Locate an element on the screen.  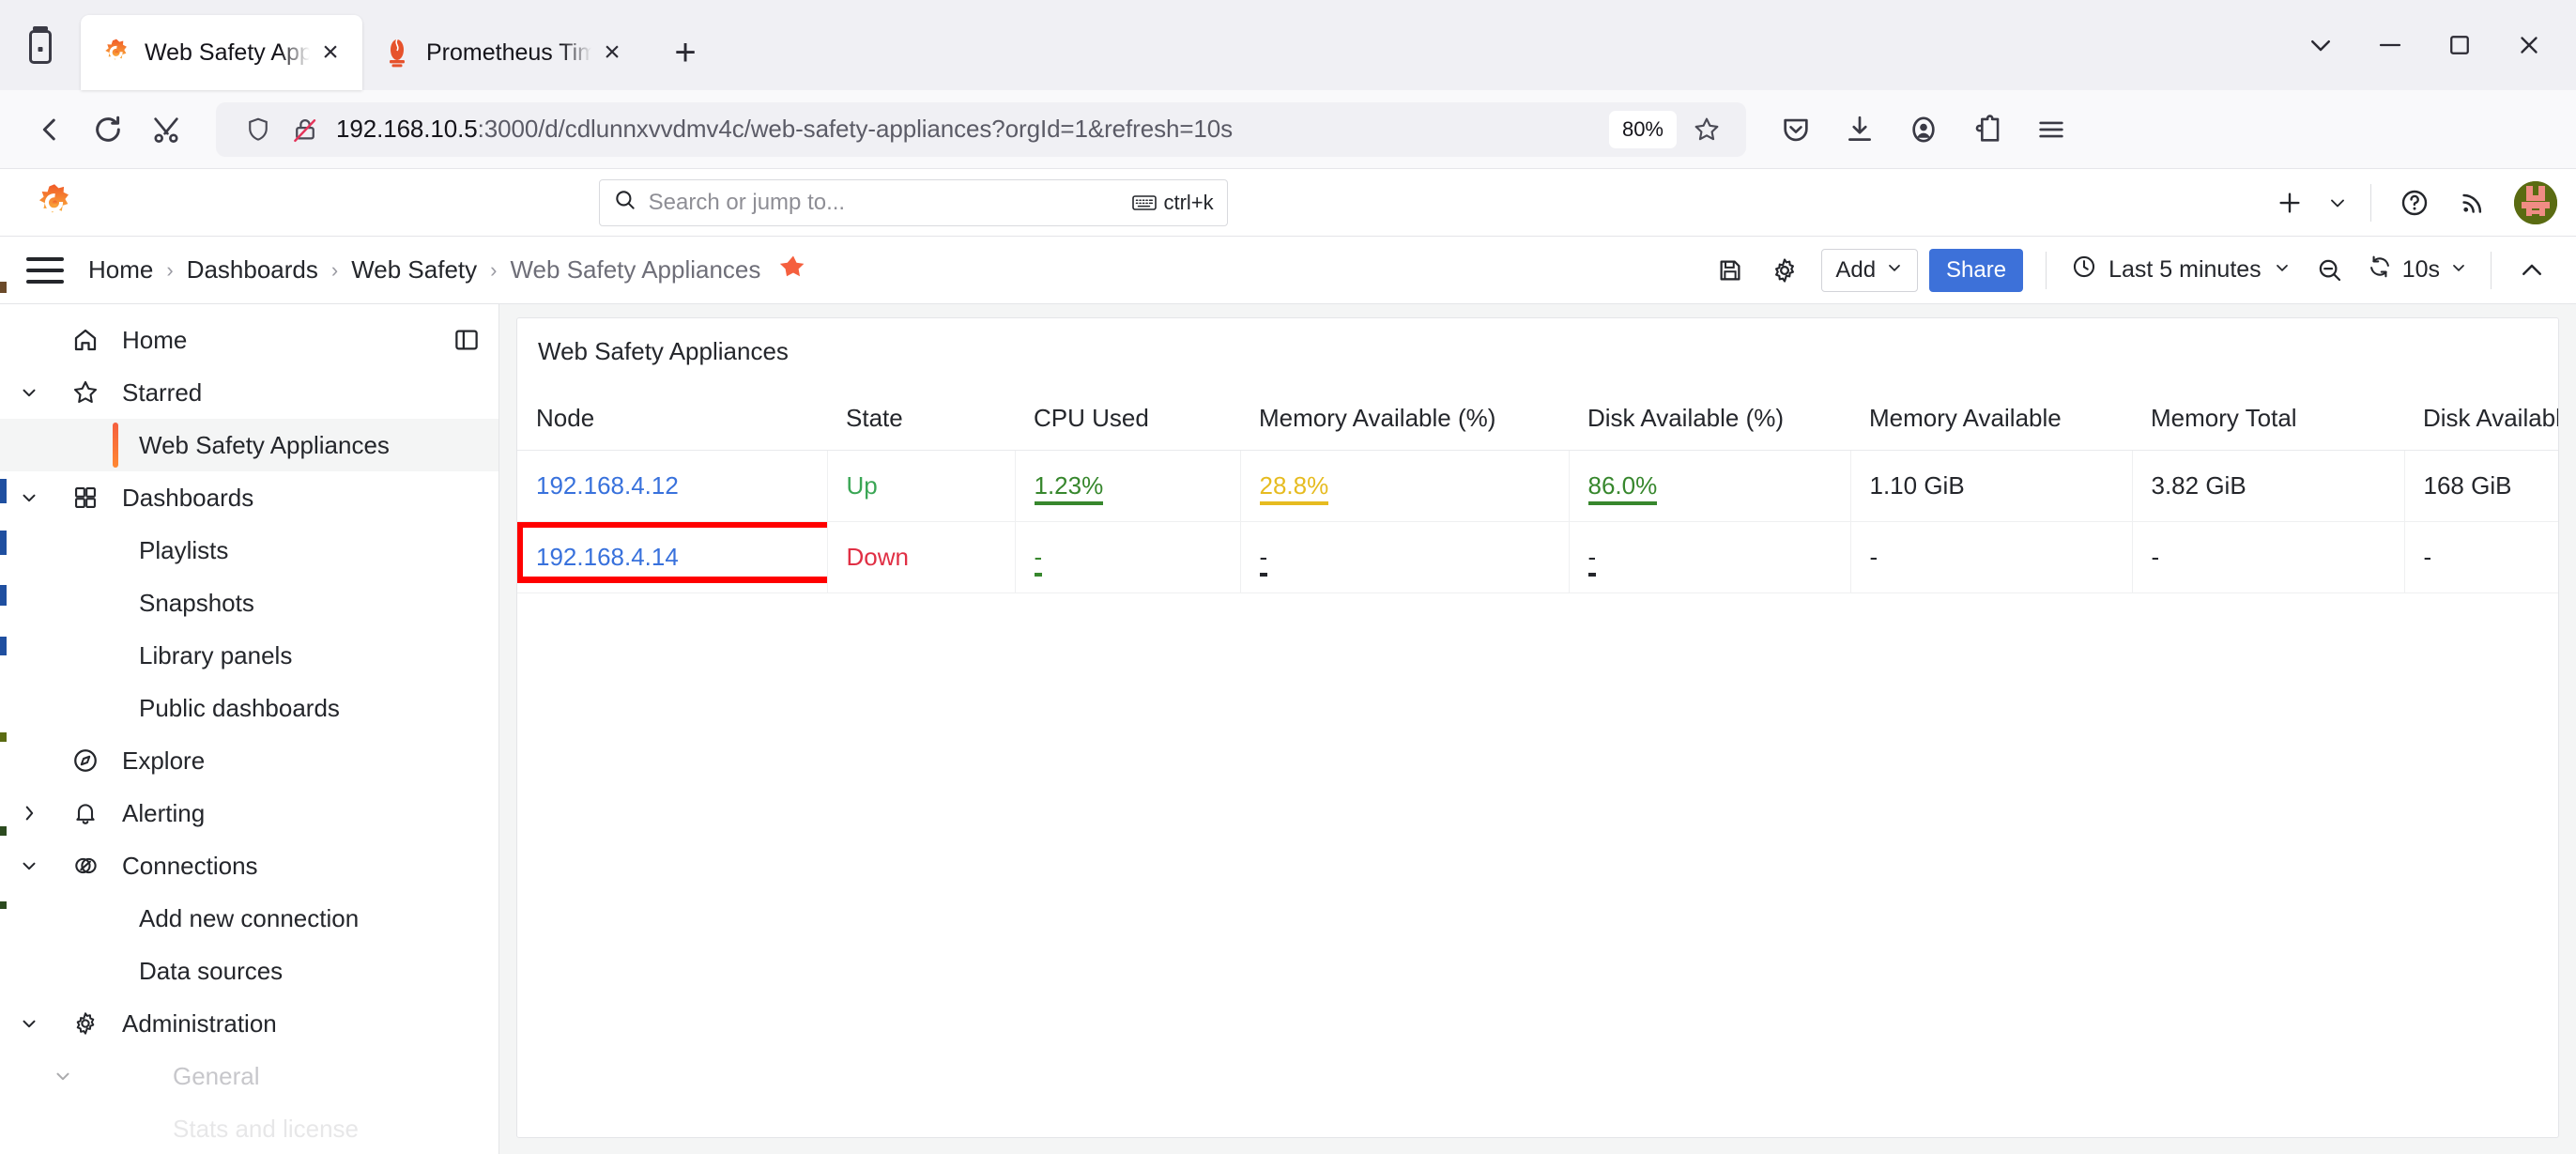
reload-icon is located at coordinates (108, 129).